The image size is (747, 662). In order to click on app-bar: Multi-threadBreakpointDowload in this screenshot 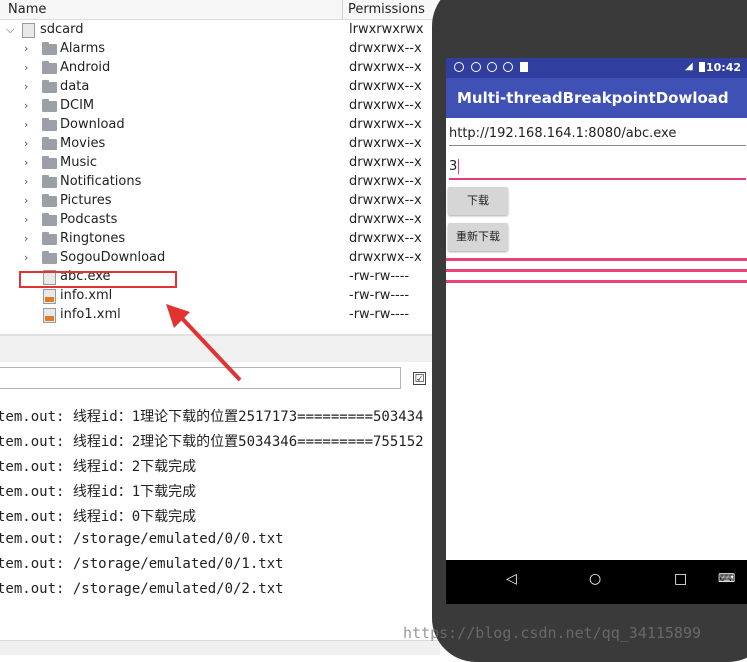, I will do `click(596, 98)`.